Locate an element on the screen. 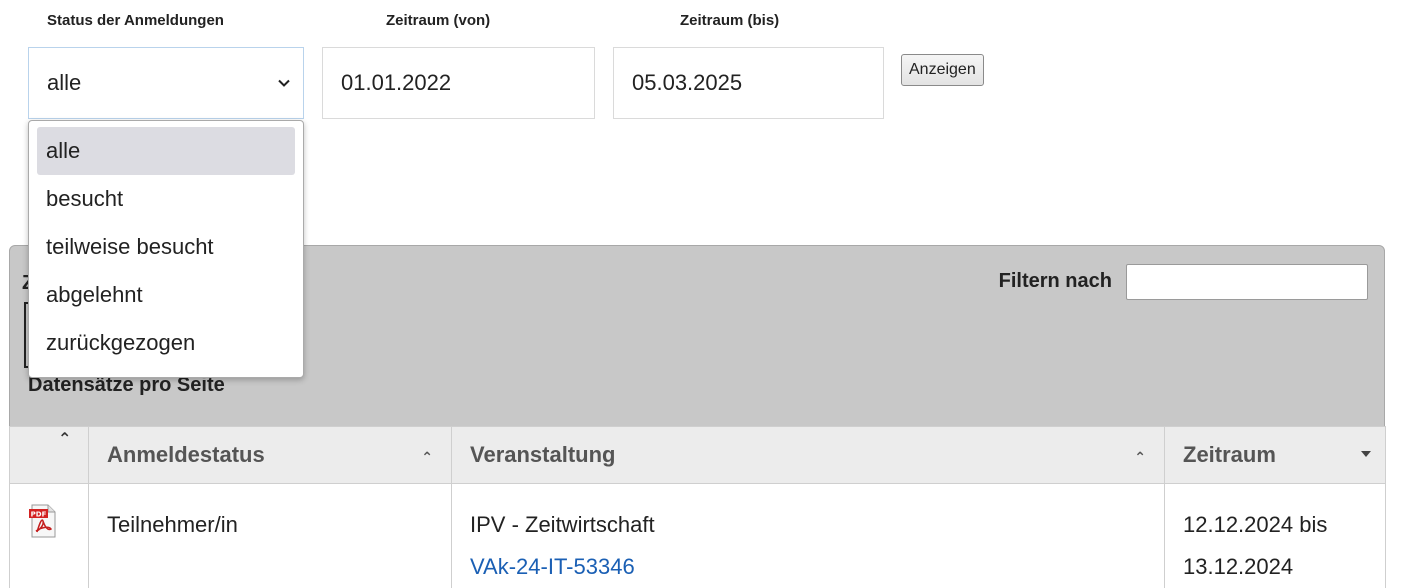 The width and height of the screenshot is (1402, 588). filter-label: Filtern nach is located at coordinates (1055, 281).